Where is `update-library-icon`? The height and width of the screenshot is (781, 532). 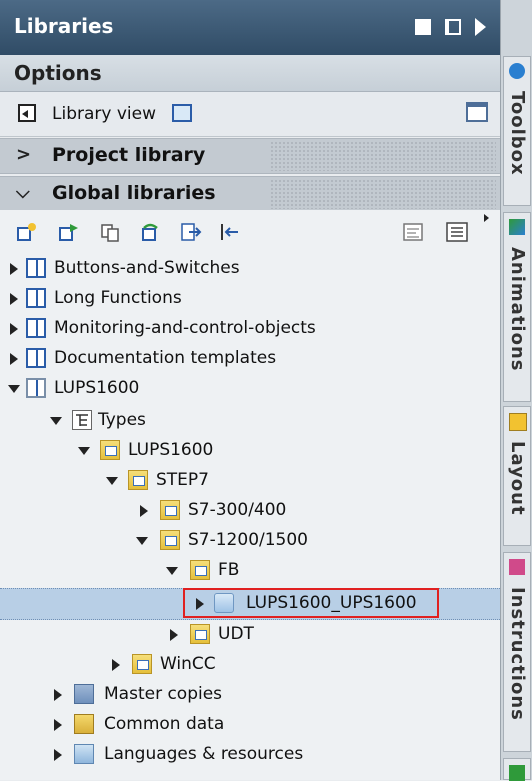 update-library-icon is located at coordinates (151, 232).